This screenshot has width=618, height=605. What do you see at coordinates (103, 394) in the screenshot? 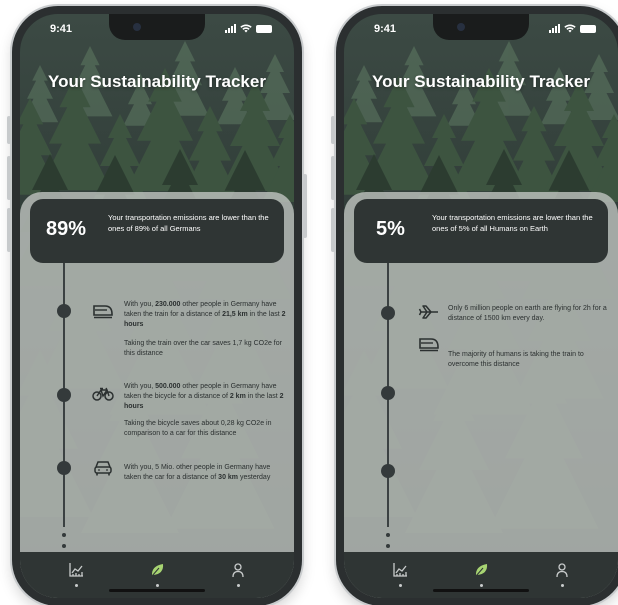
I see `bicycle-icon` at bounding box center [103, 394].